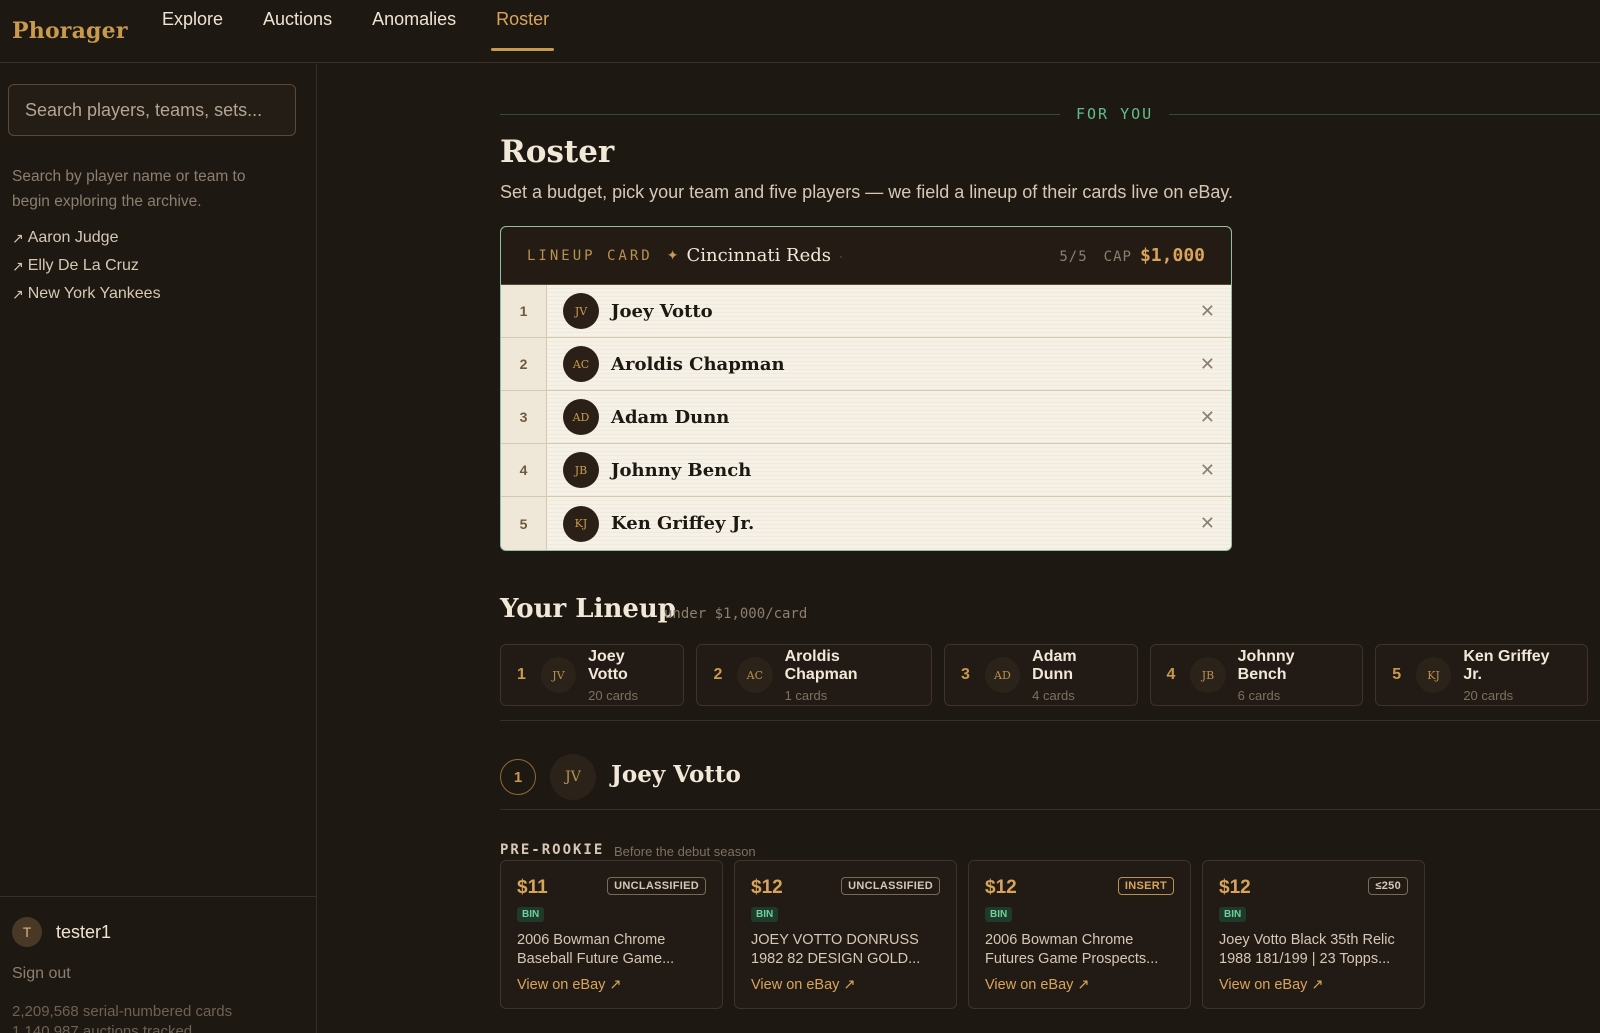  Describe the element at coordinates (866, 523) in the screenshot. I see `lineup-row: 5 KJ Ken Griffey Jr. ✕` at that location.